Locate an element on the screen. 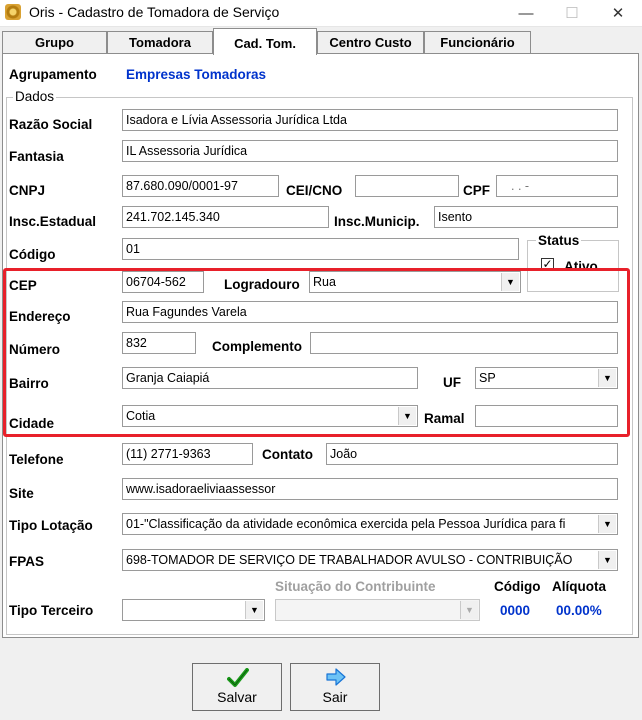 This screenshot has width=642, height=720. tipo-terceiro-select: ▼ is located at coordinates (193, 610).